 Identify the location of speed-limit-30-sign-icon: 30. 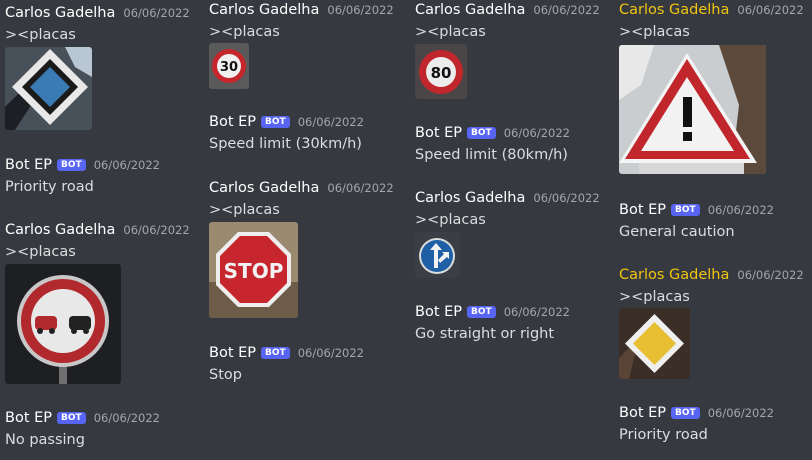
(229, 66).